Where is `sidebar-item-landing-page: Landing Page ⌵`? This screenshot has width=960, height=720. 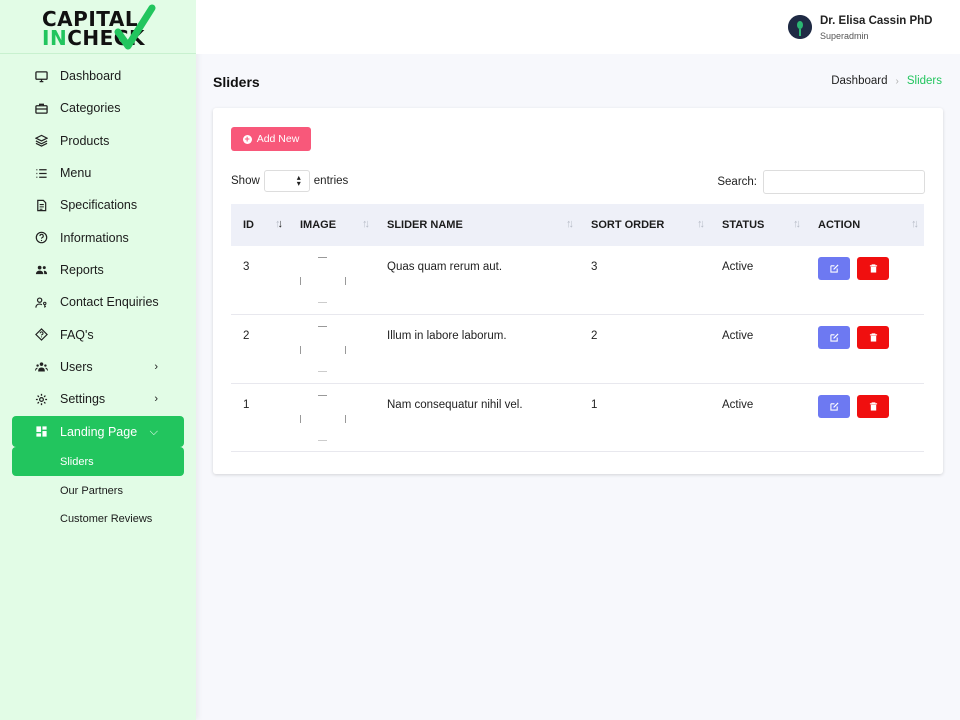
sidebar-item-landing-page: Landing Page ⌵ is located at coordinates (98, 432).